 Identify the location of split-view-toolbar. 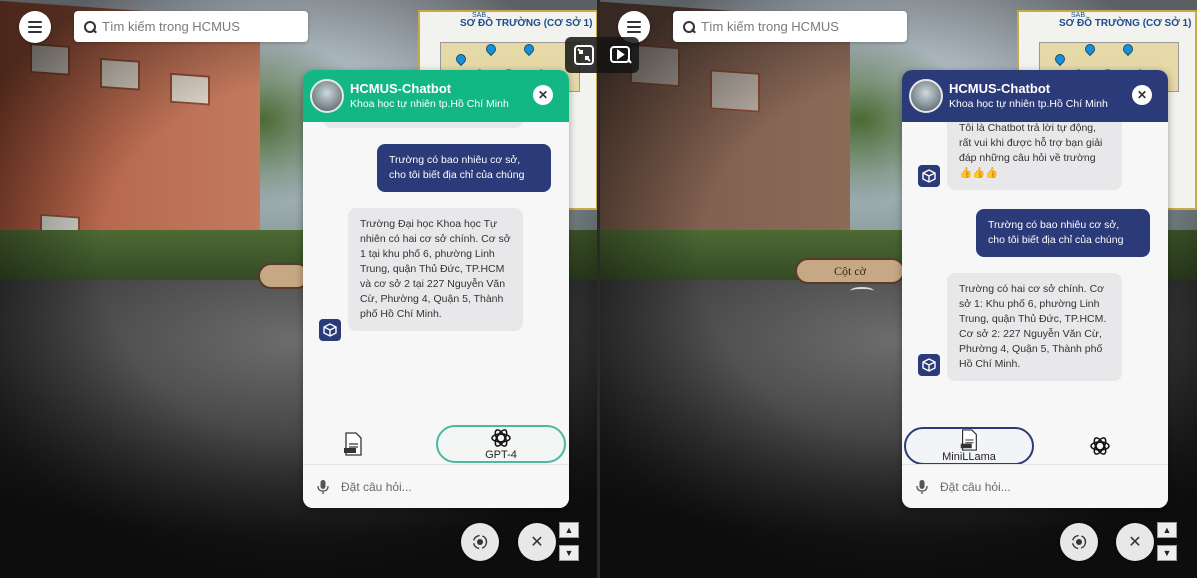
(602, 55).